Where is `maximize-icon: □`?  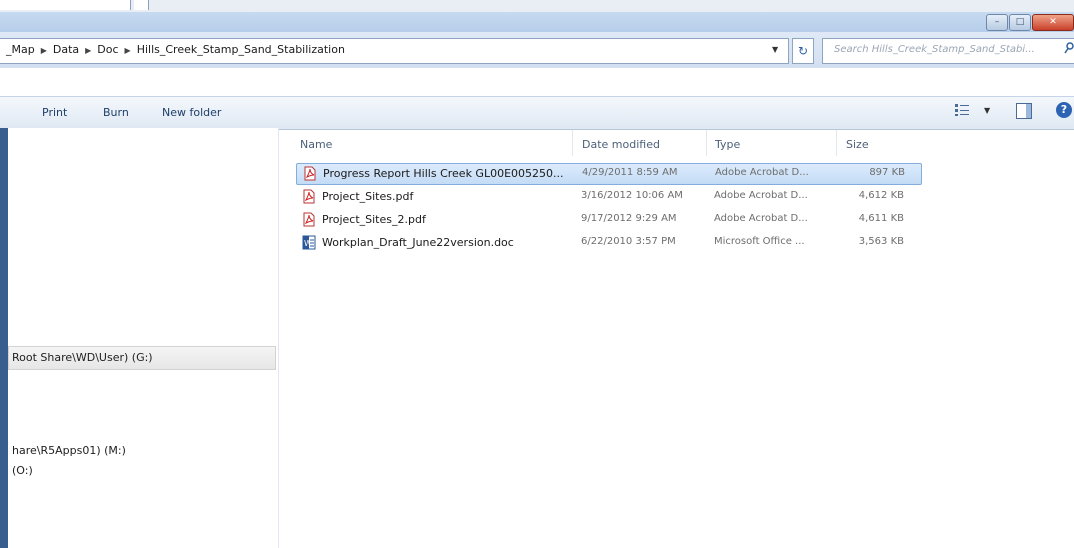
maximize-icon: □ is located at coordinates (1020, 22).